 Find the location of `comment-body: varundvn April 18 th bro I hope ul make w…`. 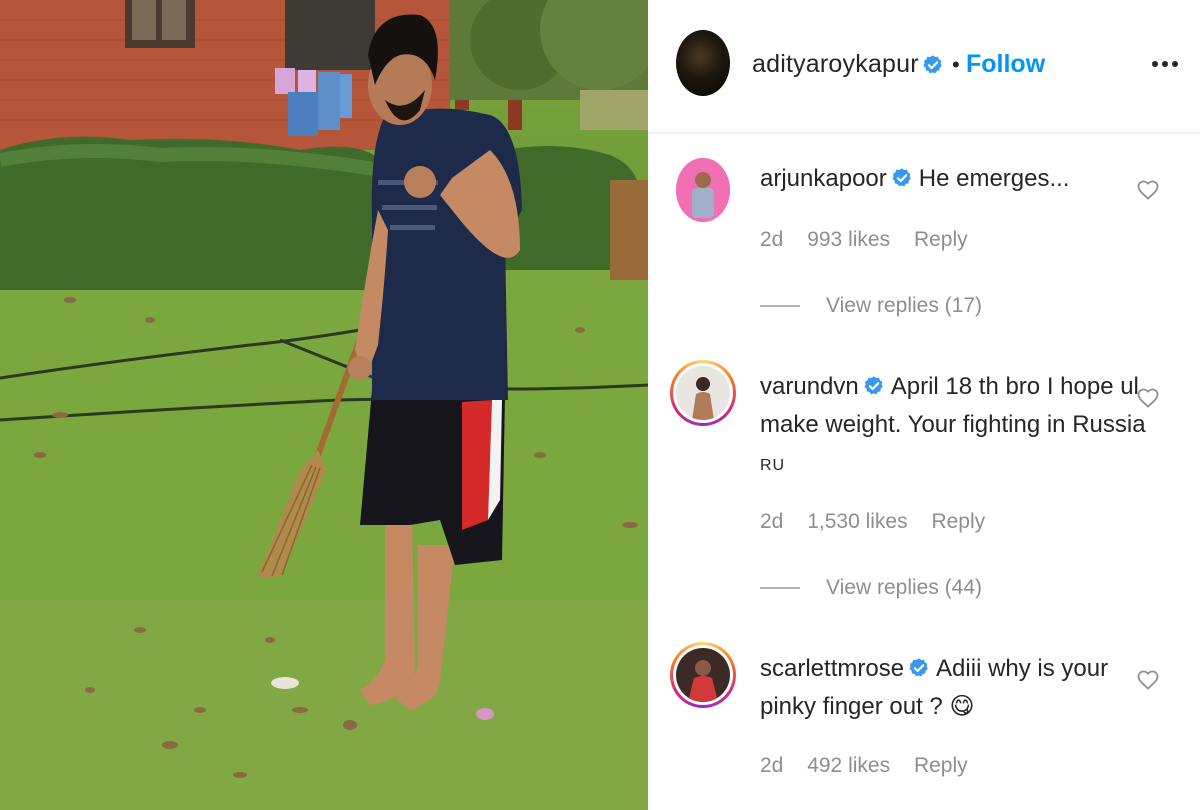

comment-body: varundvn April 18 th bro I hope ul make w… is located at coordinates (960, 426).